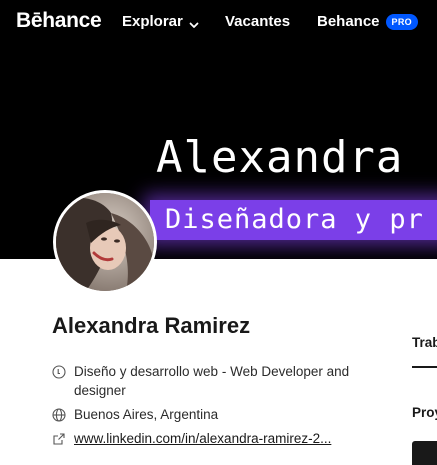  What do you see at coordinates (218, 24) in the screenshot?
I see `top-nav: Bēhance Explorar Vacantes Behance PRO` at bounding box center [218, 24].